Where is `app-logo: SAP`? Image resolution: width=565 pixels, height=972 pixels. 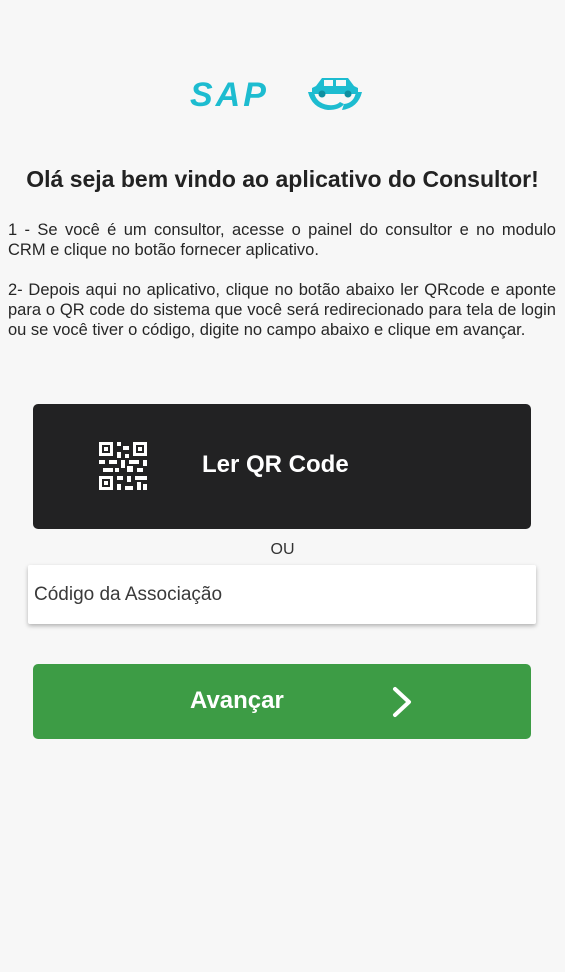
app-logo: SAP is located at coordinates (277, 93).